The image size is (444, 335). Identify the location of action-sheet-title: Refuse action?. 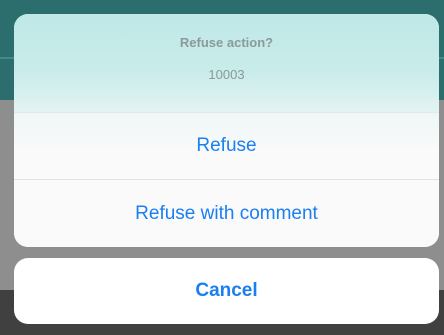
(226, 42).